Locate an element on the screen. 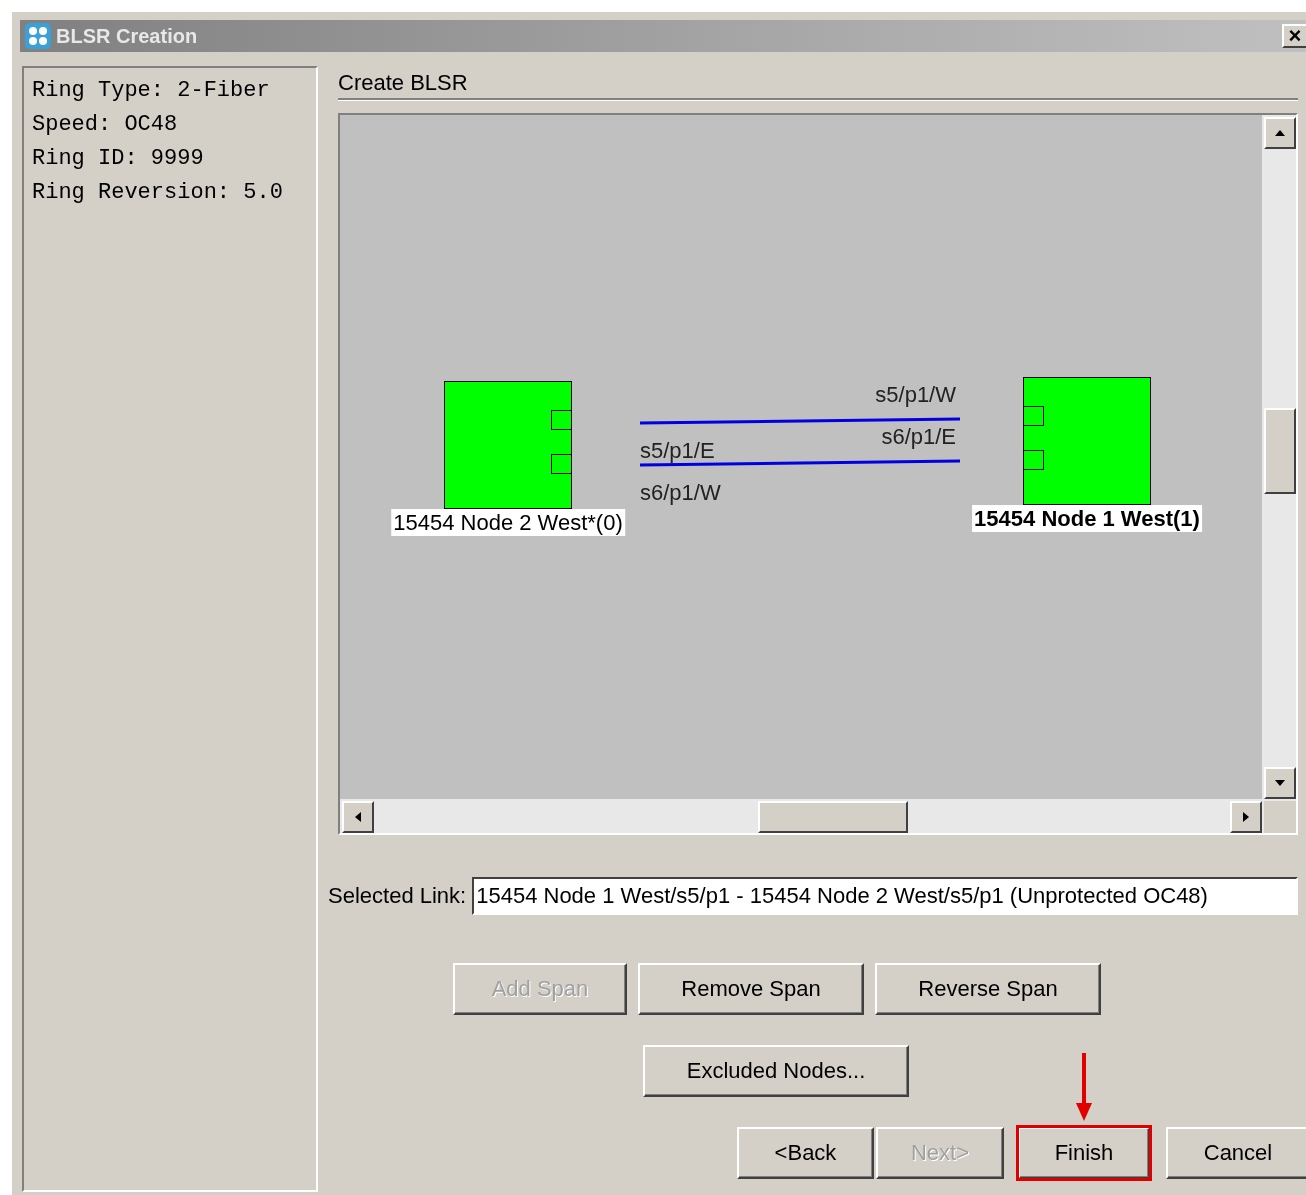 The image size is (1306, 1195). wizard-button: Reverse Span is located at coordinates (988, 989).